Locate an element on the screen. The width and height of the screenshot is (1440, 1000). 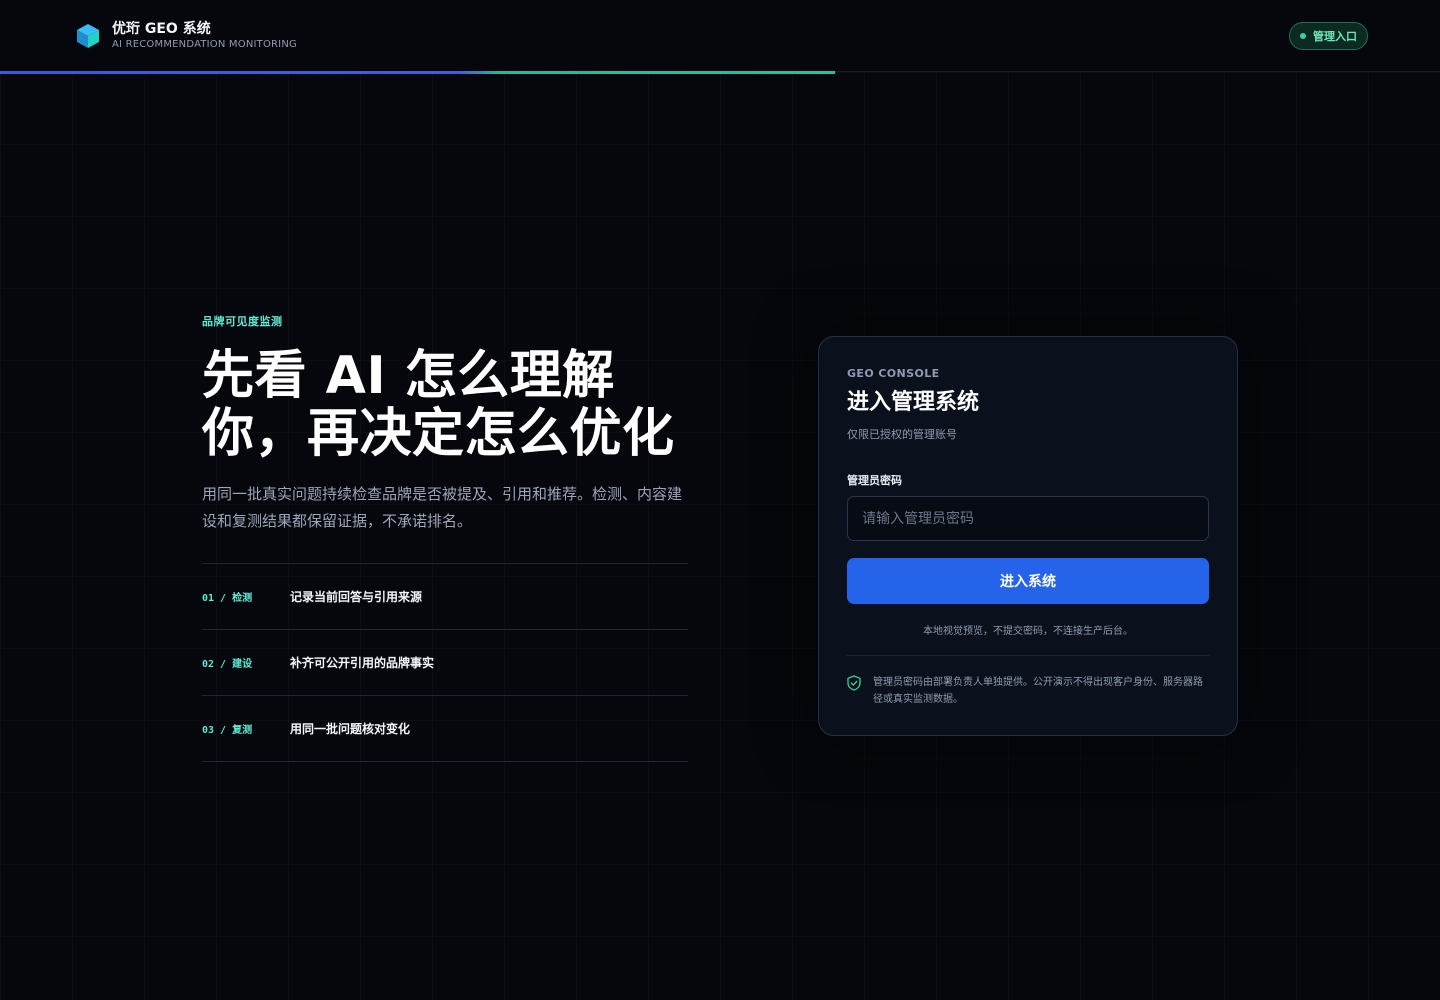
step-tag: 03 / 复测 is located at coordinates (227, 730).